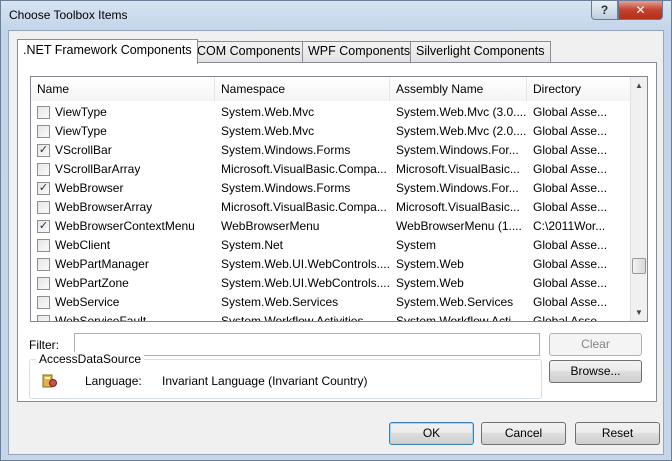  I want to click on cell-name: WebPartManager, so click(102, 264).